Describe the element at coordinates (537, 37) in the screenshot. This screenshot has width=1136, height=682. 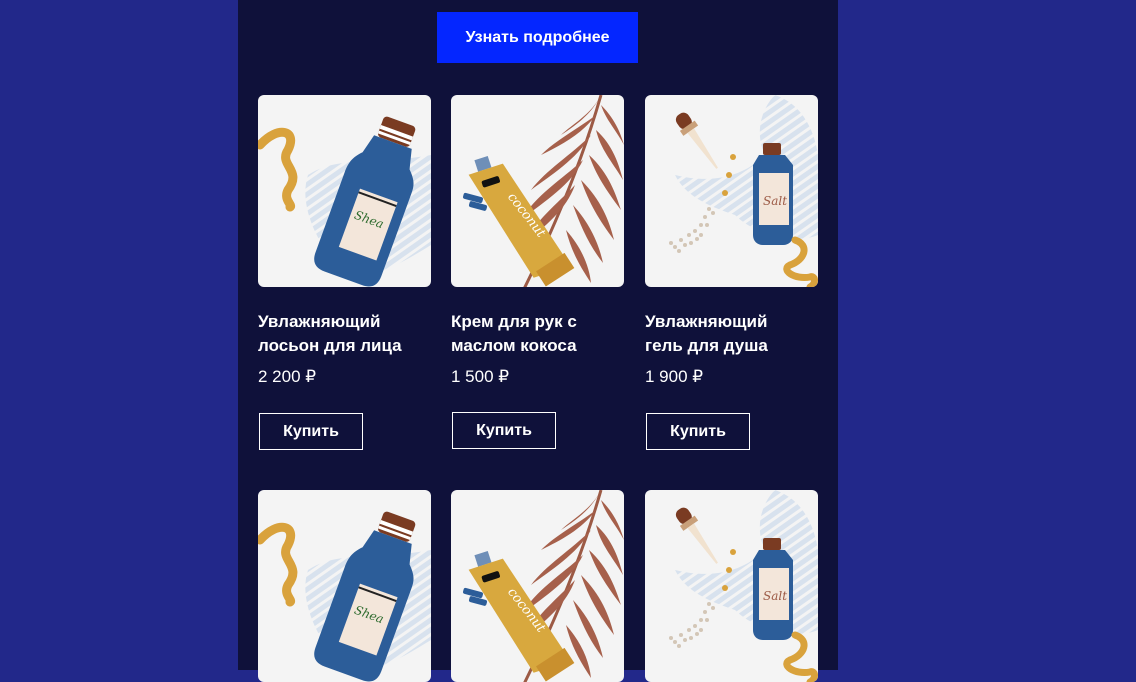
I see `learn-more-button: Узнать подробнее` at that location.